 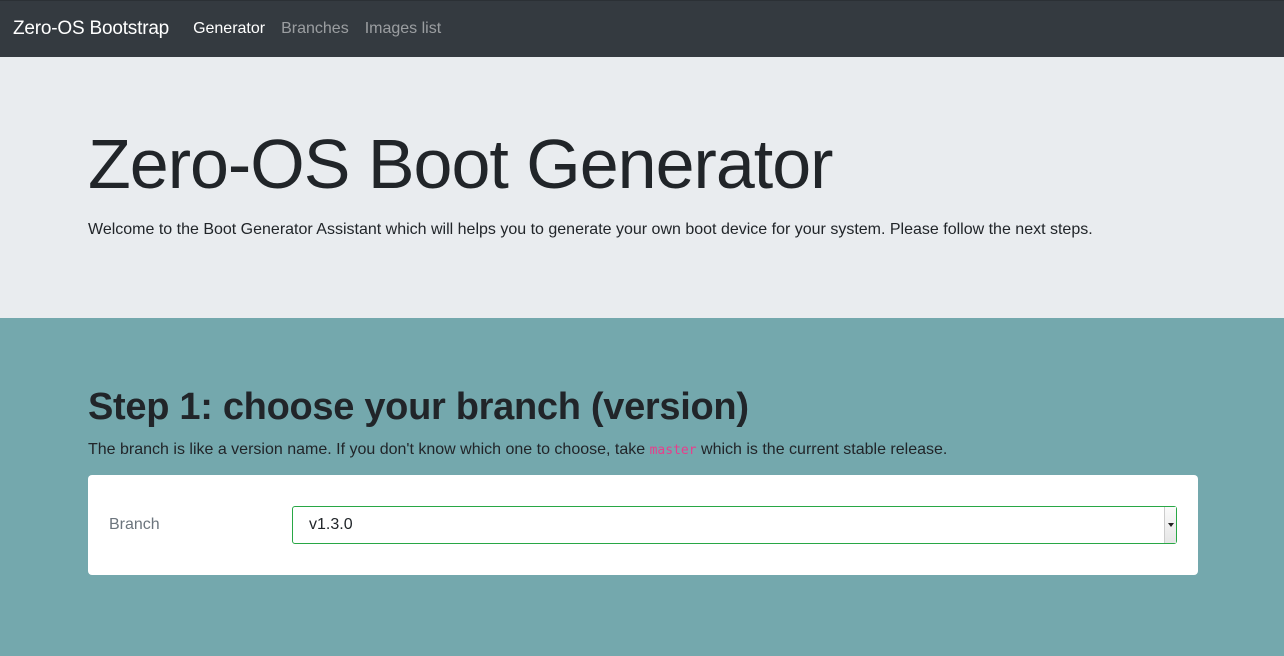 I want to click on nav-link-branches: Branches, so click(x=315, y=29).